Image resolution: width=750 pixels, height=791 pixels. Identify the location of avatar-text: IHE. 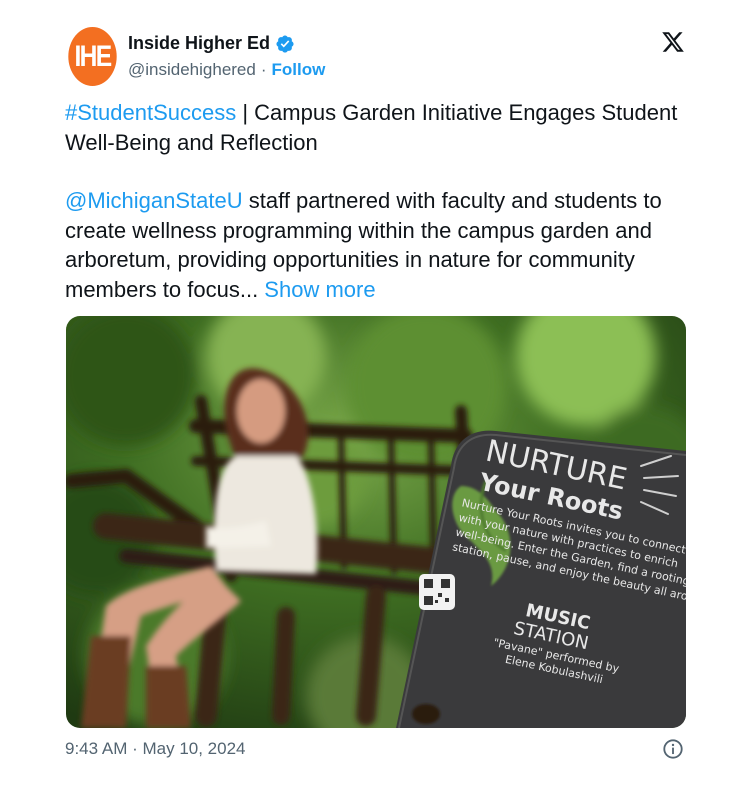
(93, 56).